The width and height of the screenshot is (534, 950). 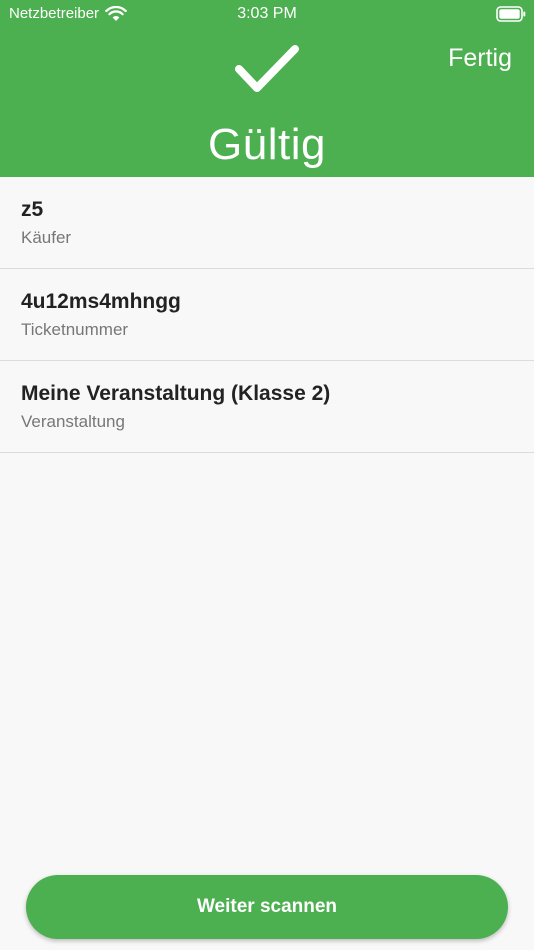 I want to click on battery-icon, so click(x=511, y=14).